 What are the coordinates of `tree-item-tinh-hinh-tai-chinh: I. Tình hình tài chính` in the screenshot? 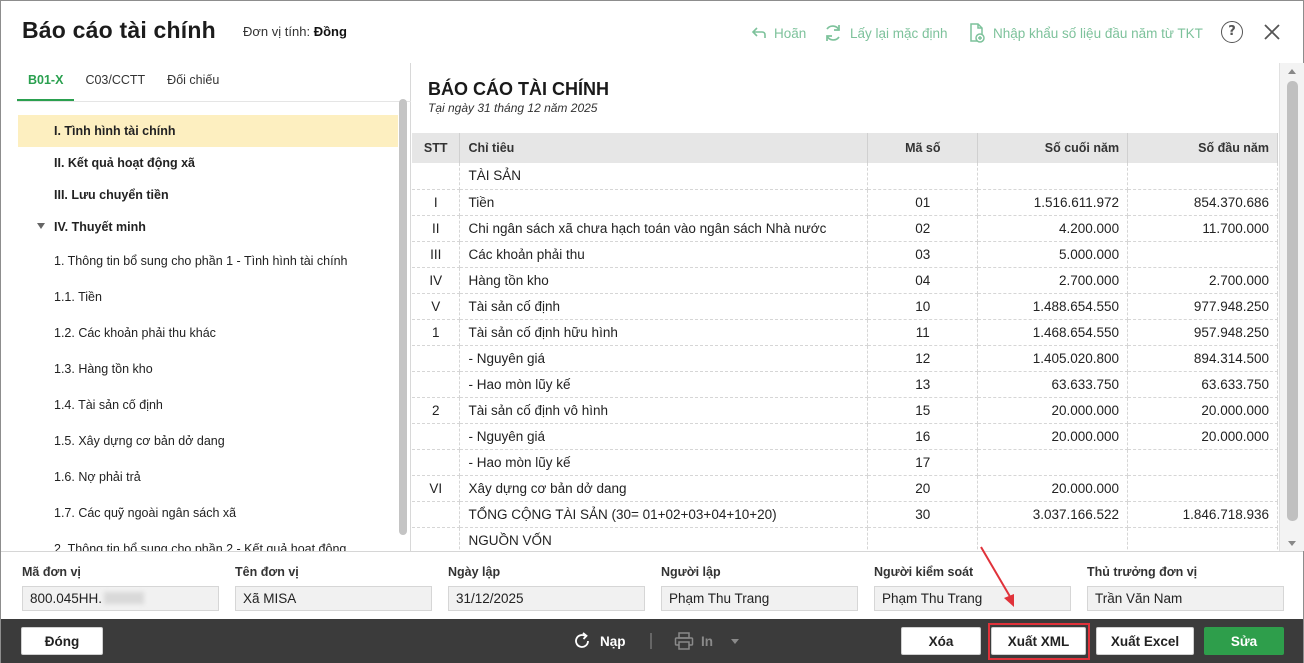 It's located at (208, 131).